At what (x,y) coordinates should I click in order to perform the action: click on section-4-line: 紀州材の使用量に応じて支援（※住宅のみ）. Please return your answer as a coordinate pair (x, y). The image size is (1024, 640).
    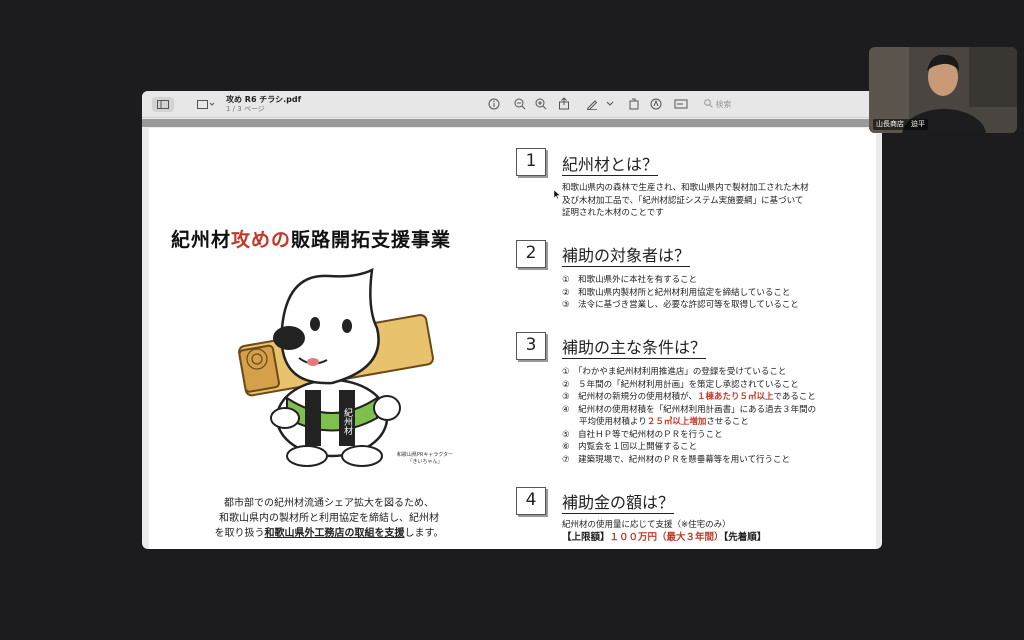
    Looking at the image, I should click on (646, 525).